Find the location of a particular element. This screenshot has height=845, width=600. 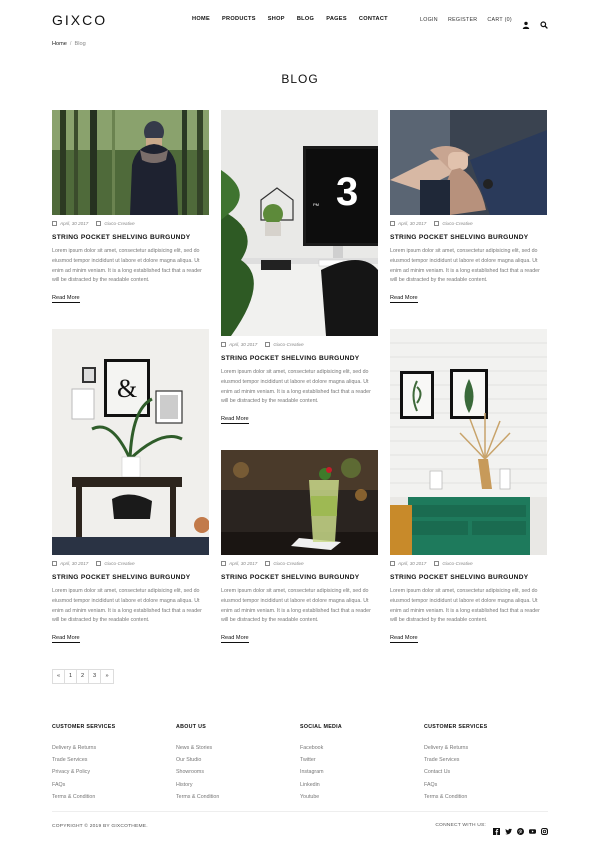

nav-contact: CONTACT is located at coordinates (373, 19).